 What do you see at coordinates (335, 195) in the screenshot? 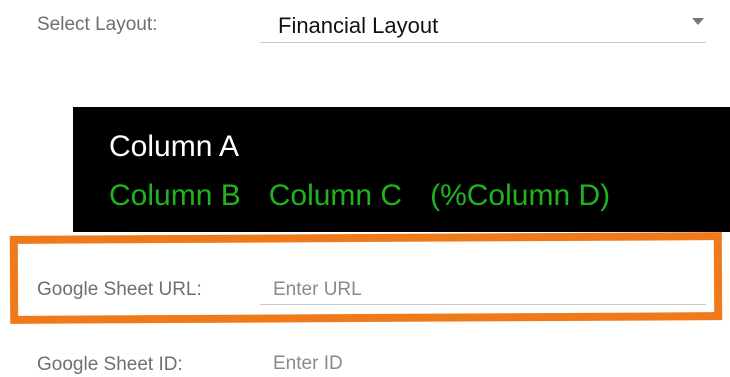
I see `preview-column-c: Column C` at bounding box center [335, 195].